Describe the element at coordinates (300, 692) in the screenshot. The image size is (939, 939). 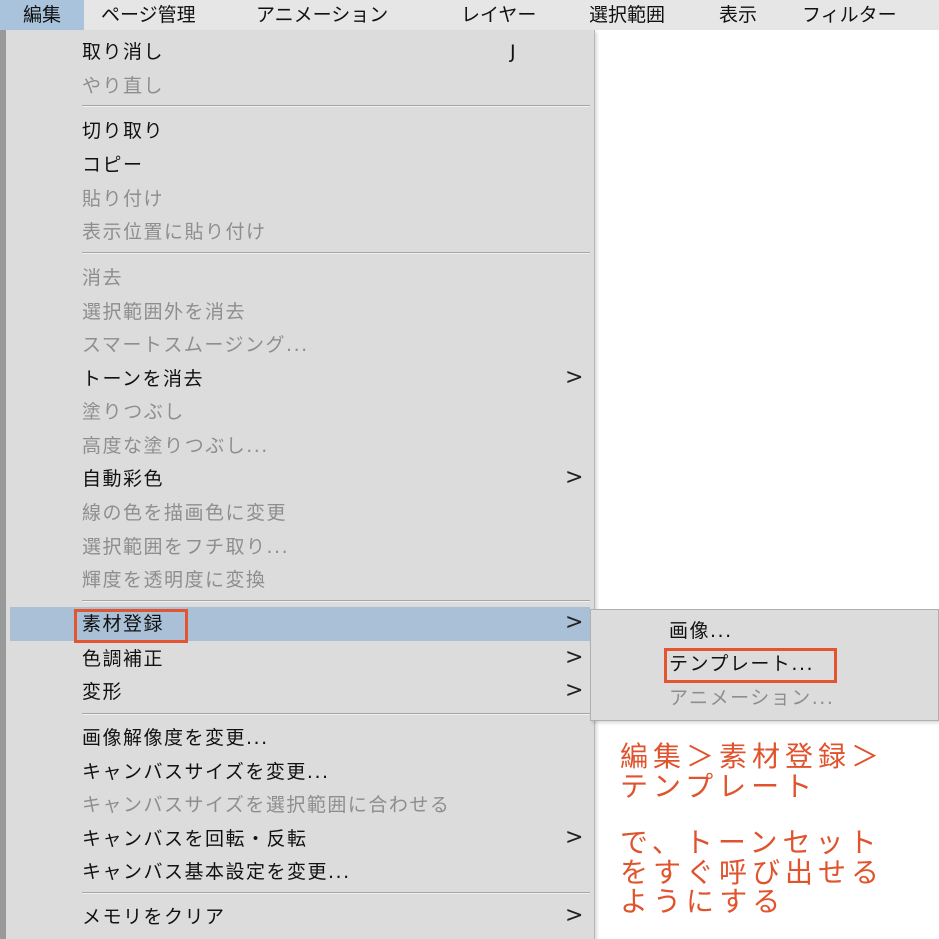
I see `menu-item-transform: 変形 >` at that location.